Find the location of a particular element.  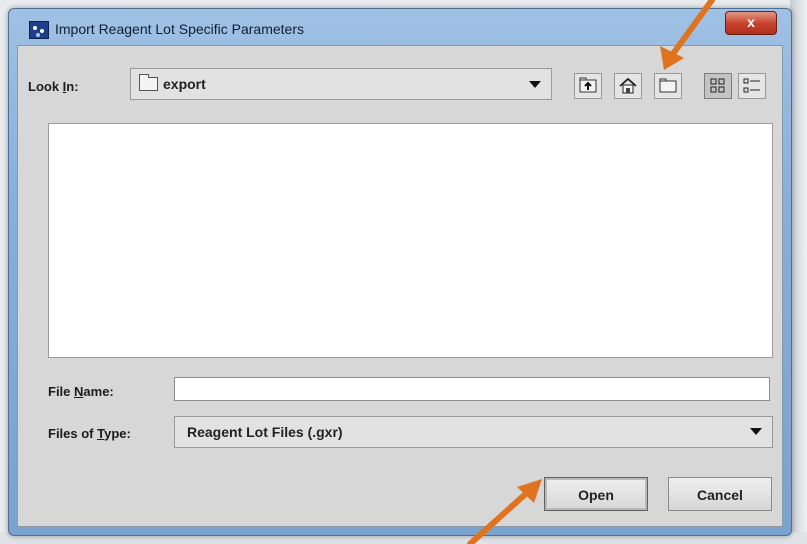

list-view-button is located at coordinates (718, 86).